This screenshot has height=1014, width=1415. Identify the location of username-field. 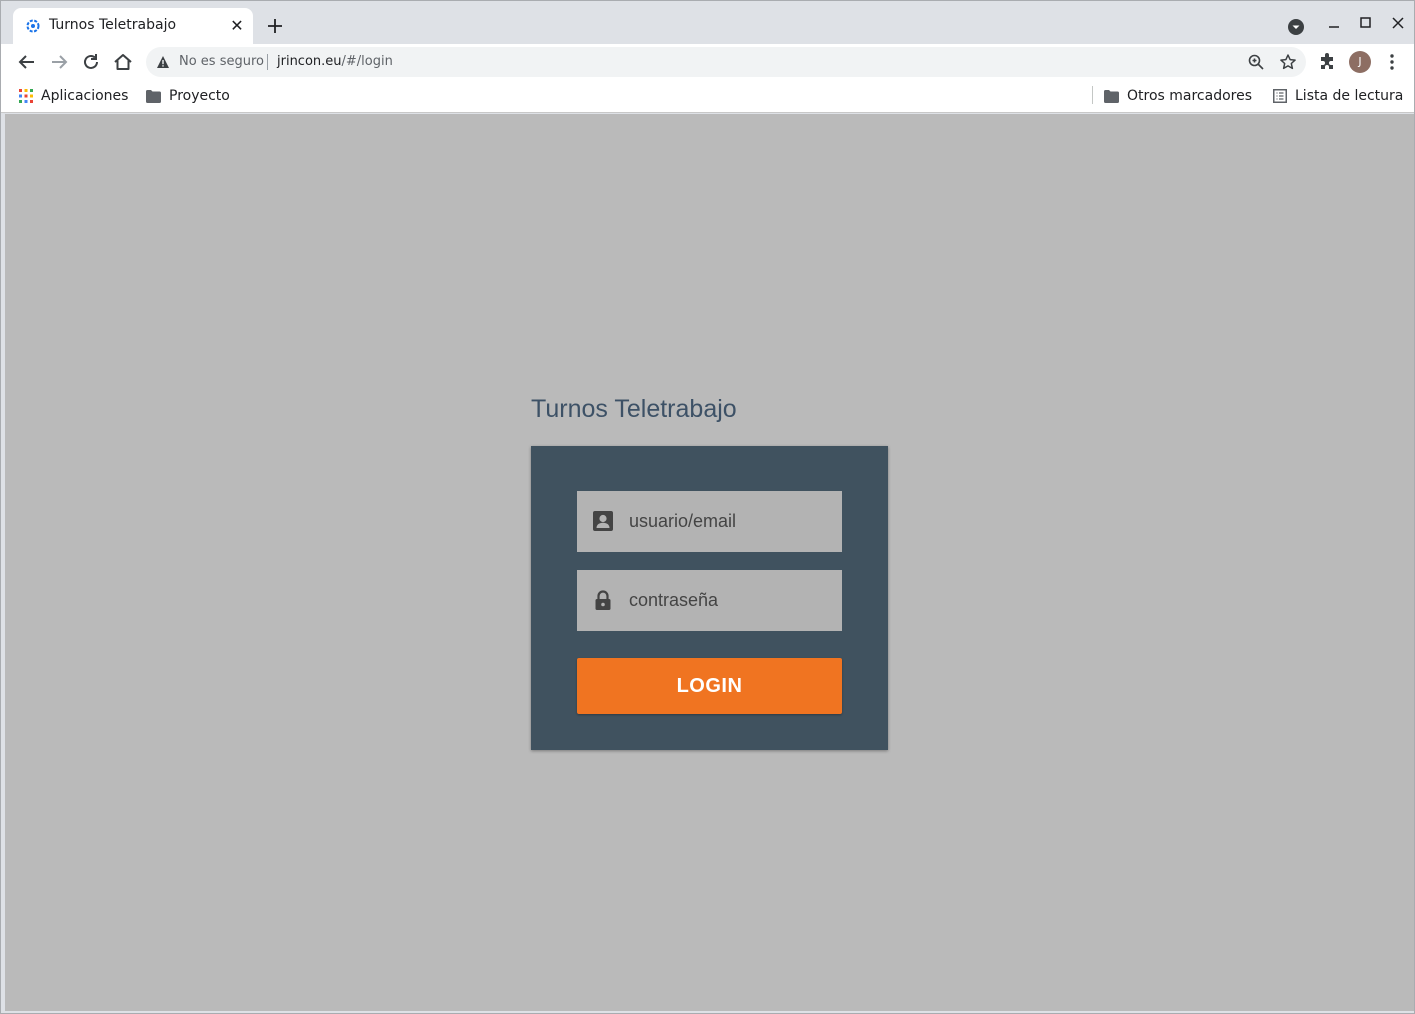
(709, 521).